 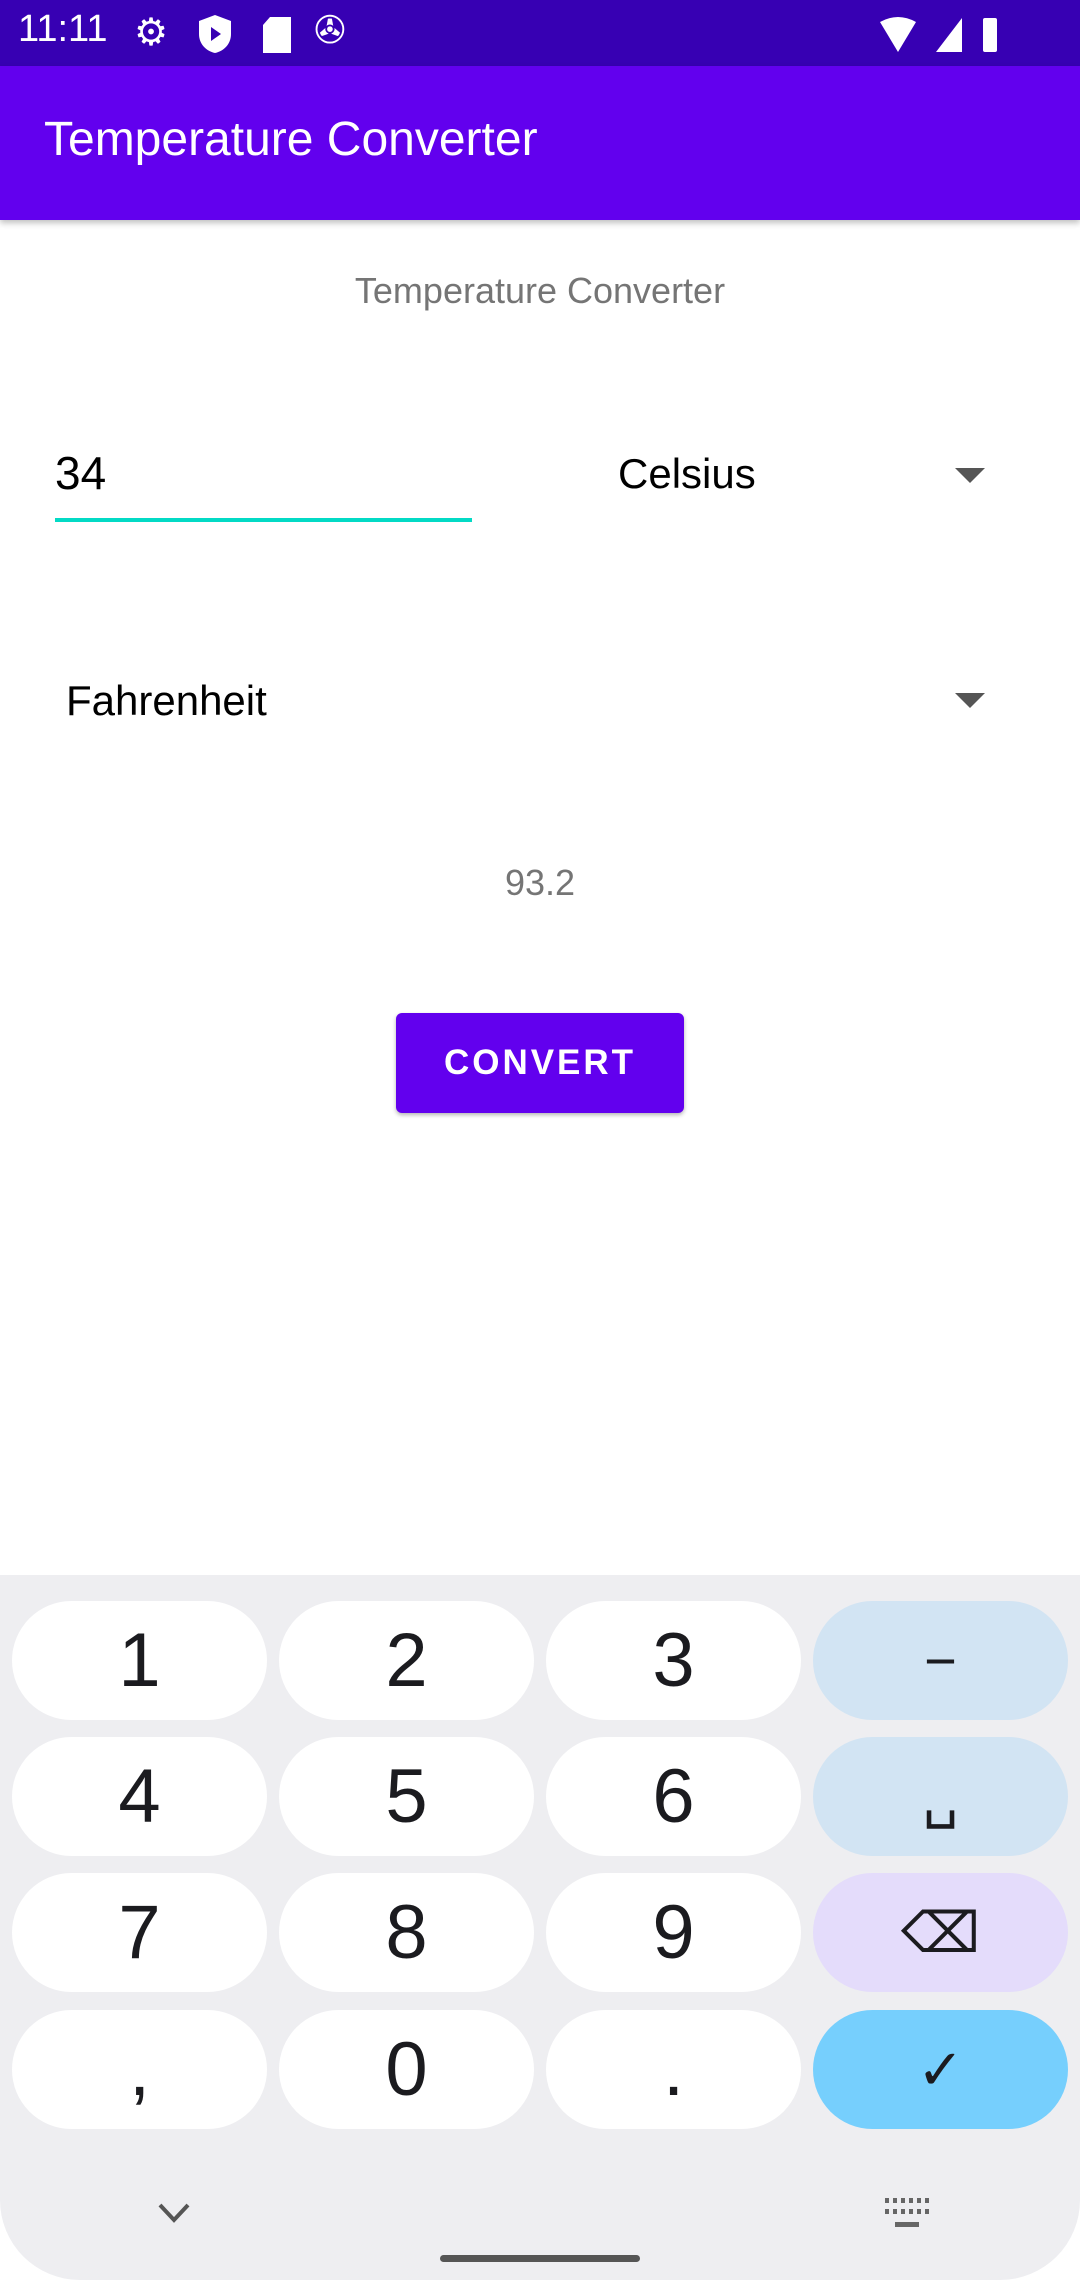 I want to click on key-3: 3, so click(x=673, y=1660).